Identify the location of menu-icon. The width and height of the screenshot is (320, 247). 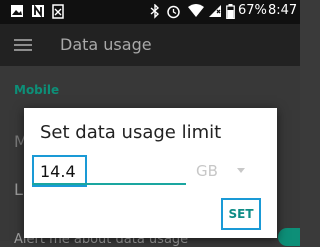
(23, 45).